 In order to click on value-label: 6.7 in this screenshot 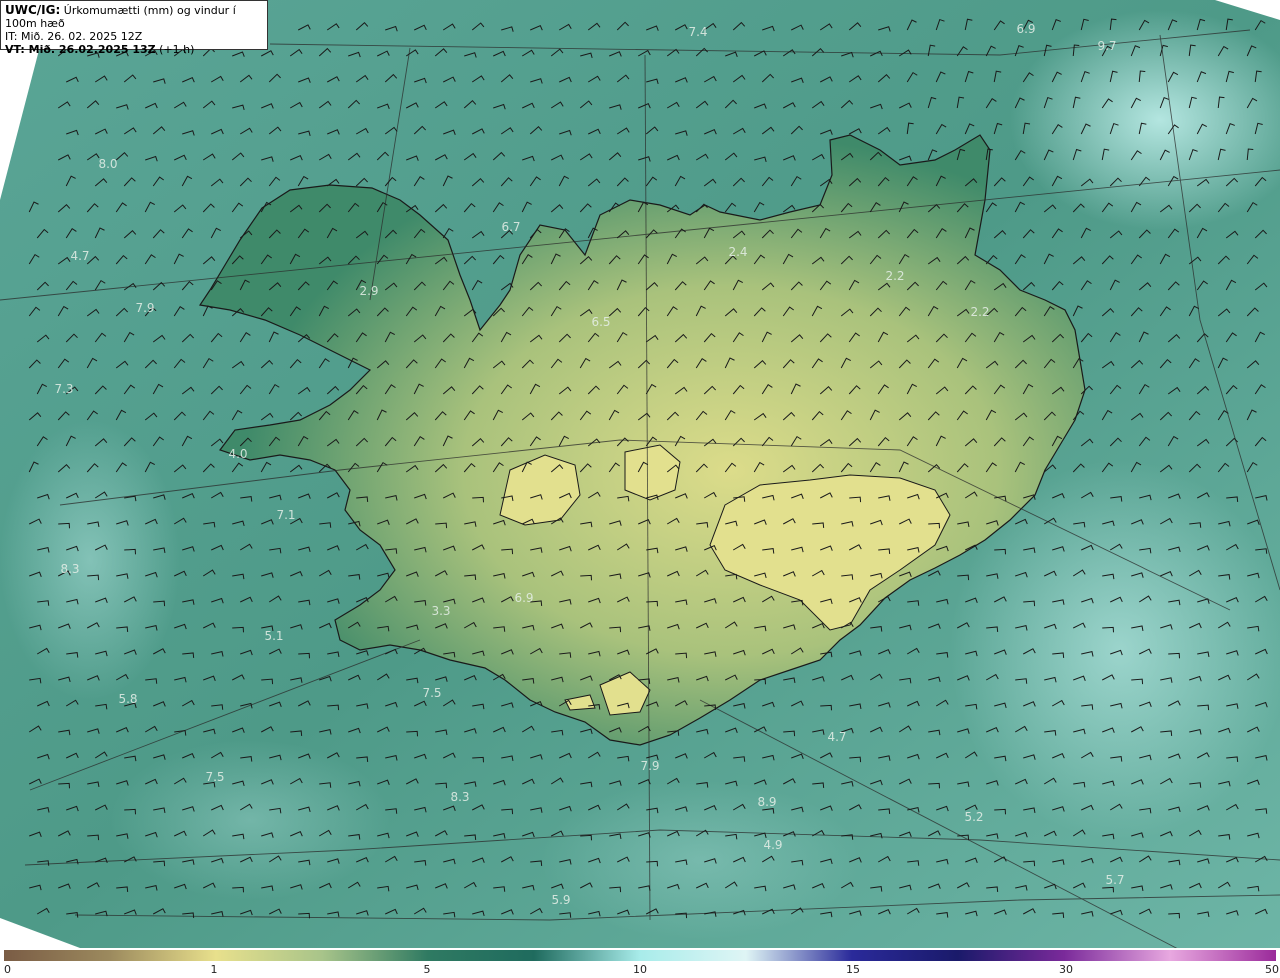, I will do `click(510, 227)`.